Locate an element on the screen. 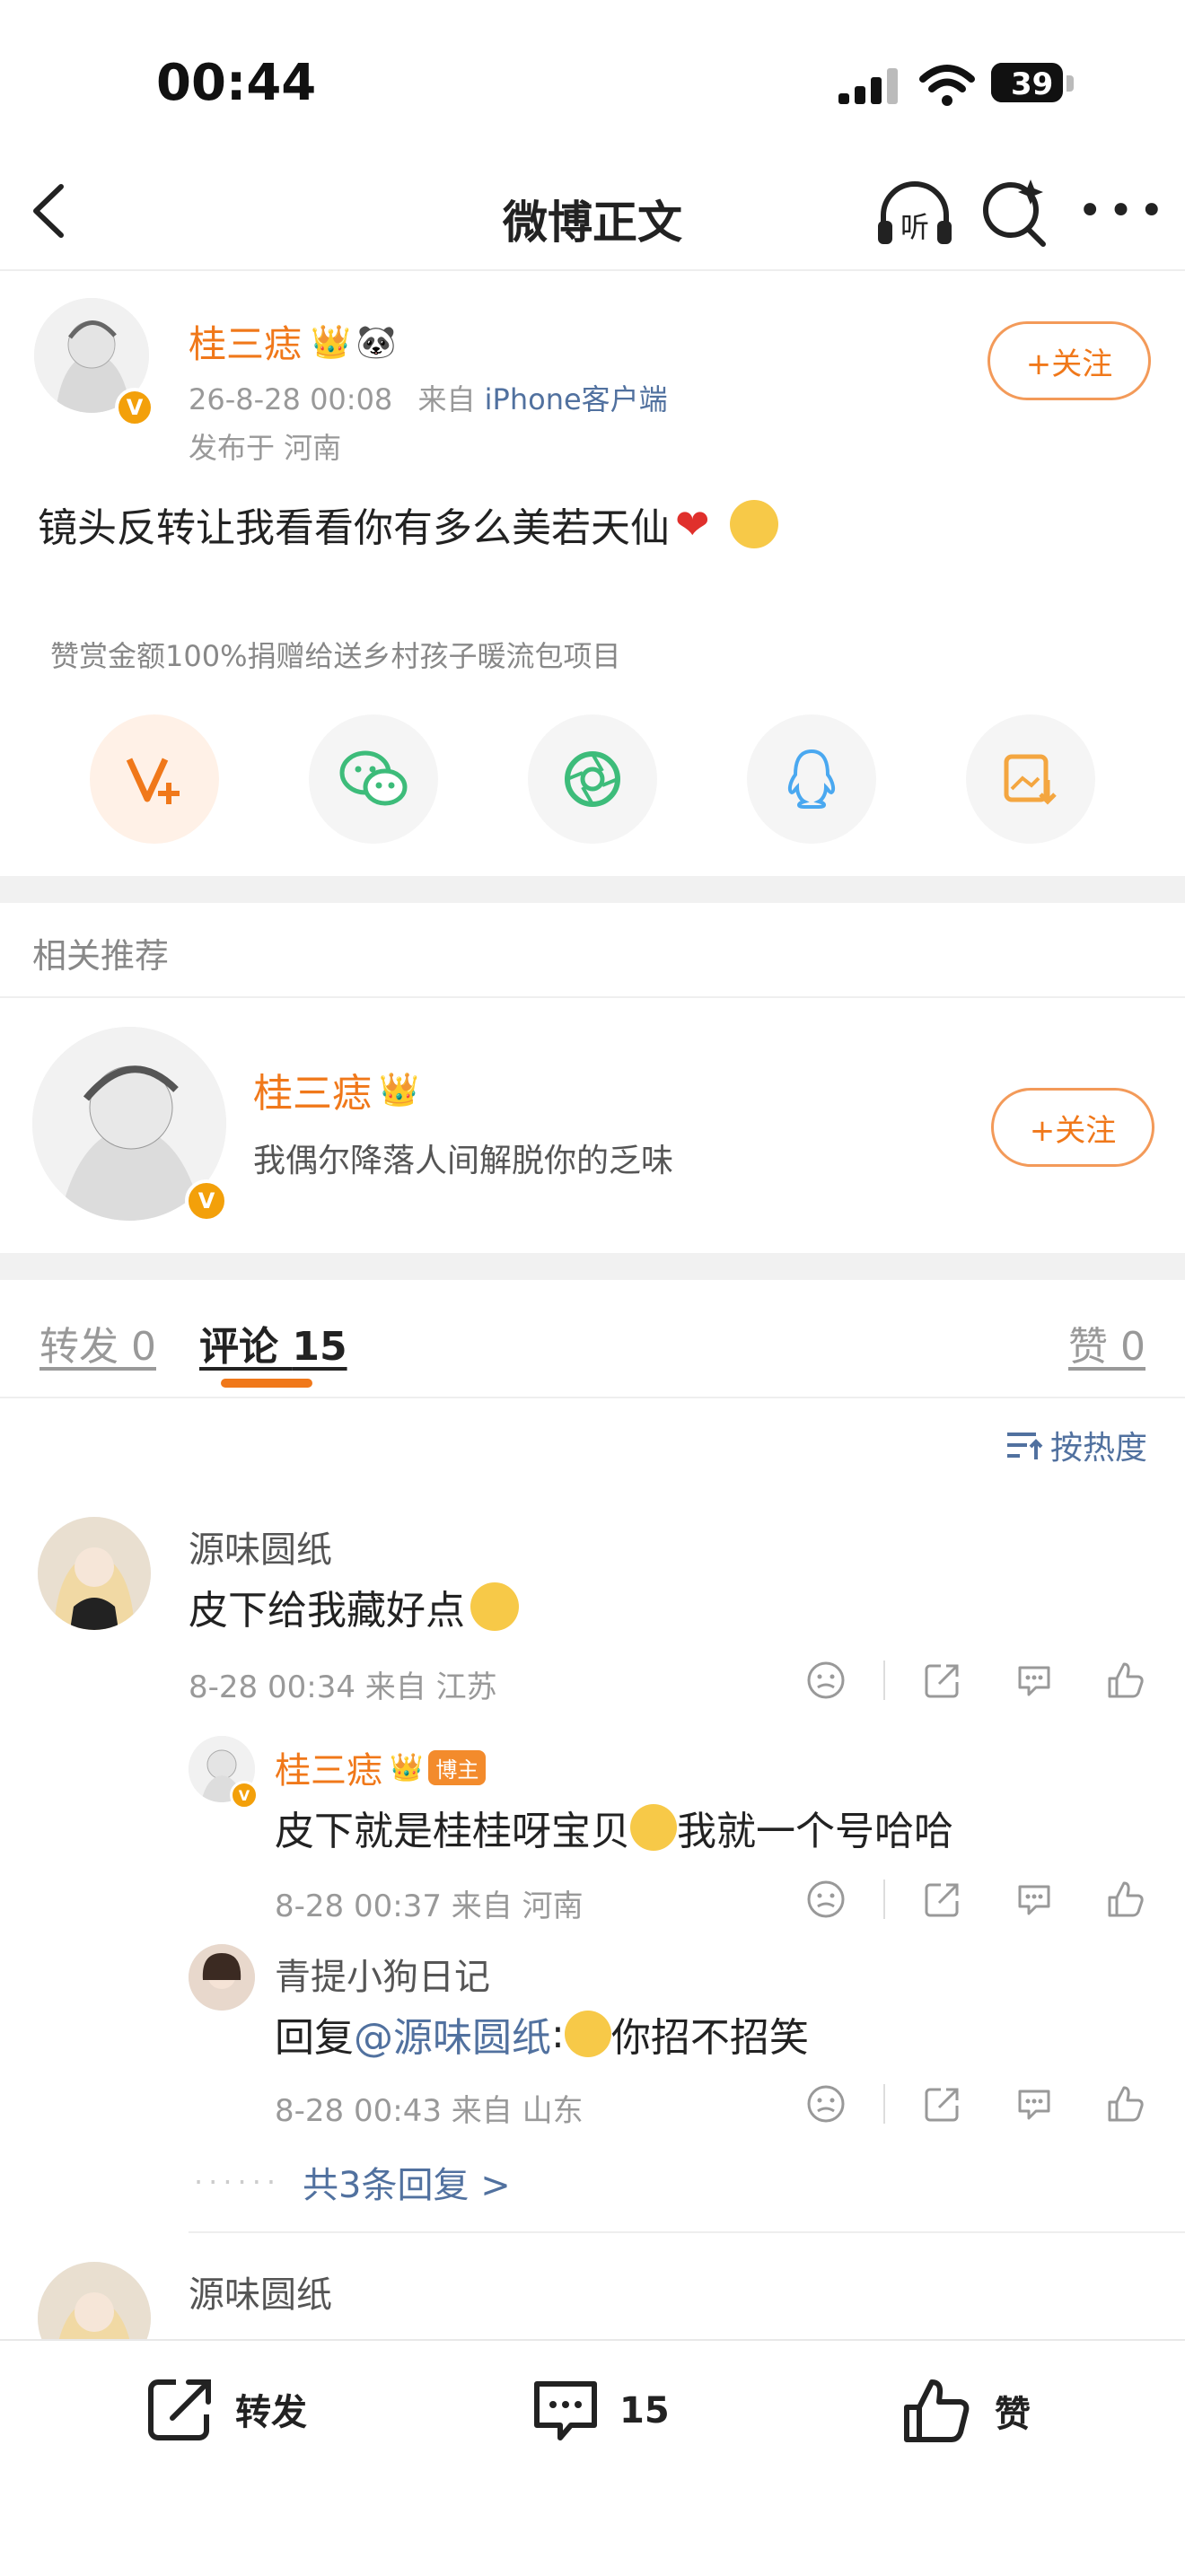 This screenshot has width=1185, height=2576. related-name: 桂三痣 👑 is located at coordinates (336, 1089).